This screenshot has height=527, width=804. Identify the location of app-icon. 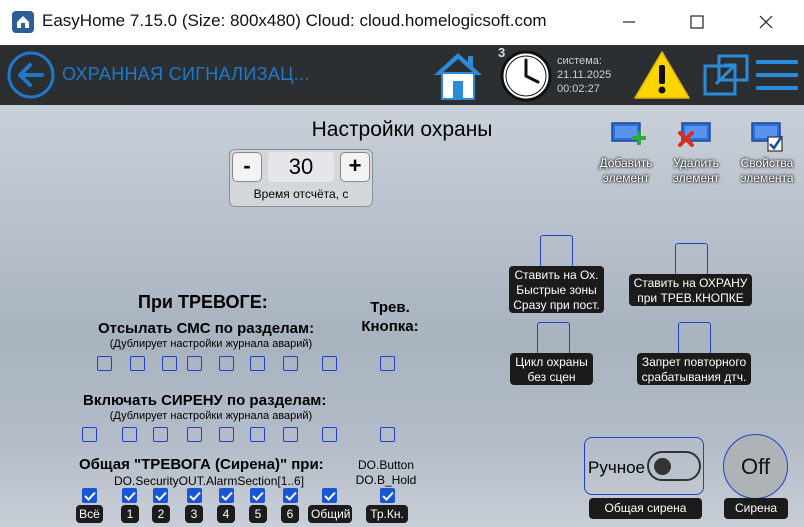
(23, 22).